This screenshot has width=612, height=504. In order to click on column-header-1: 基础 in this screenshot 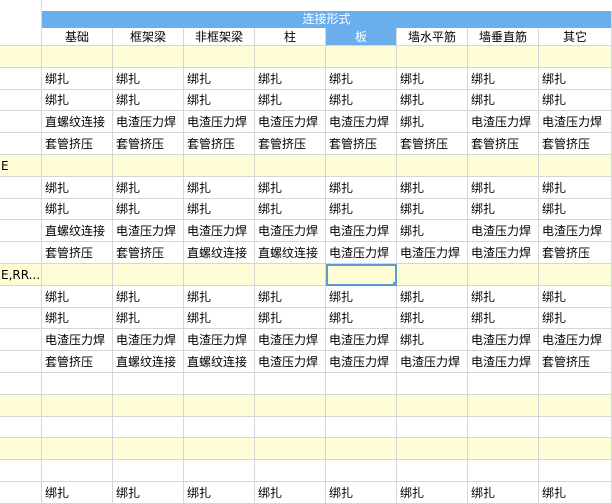, I will do `click(77, 37)`.